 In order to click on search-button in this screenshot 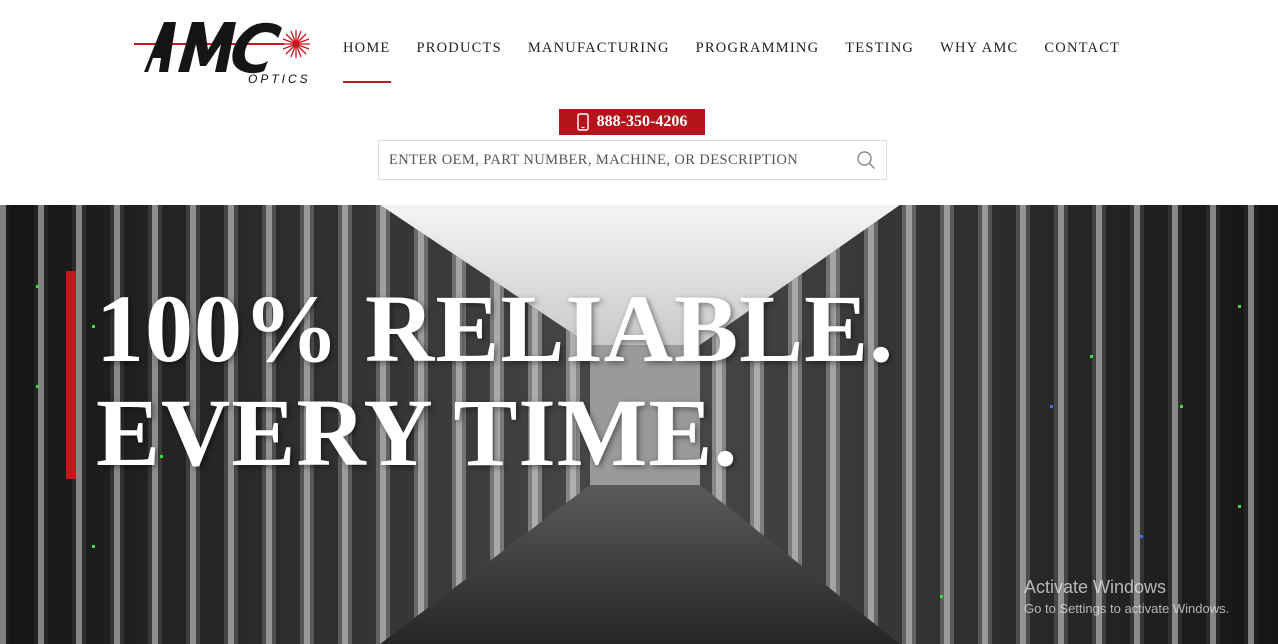, I will do `click(866, 160)`.